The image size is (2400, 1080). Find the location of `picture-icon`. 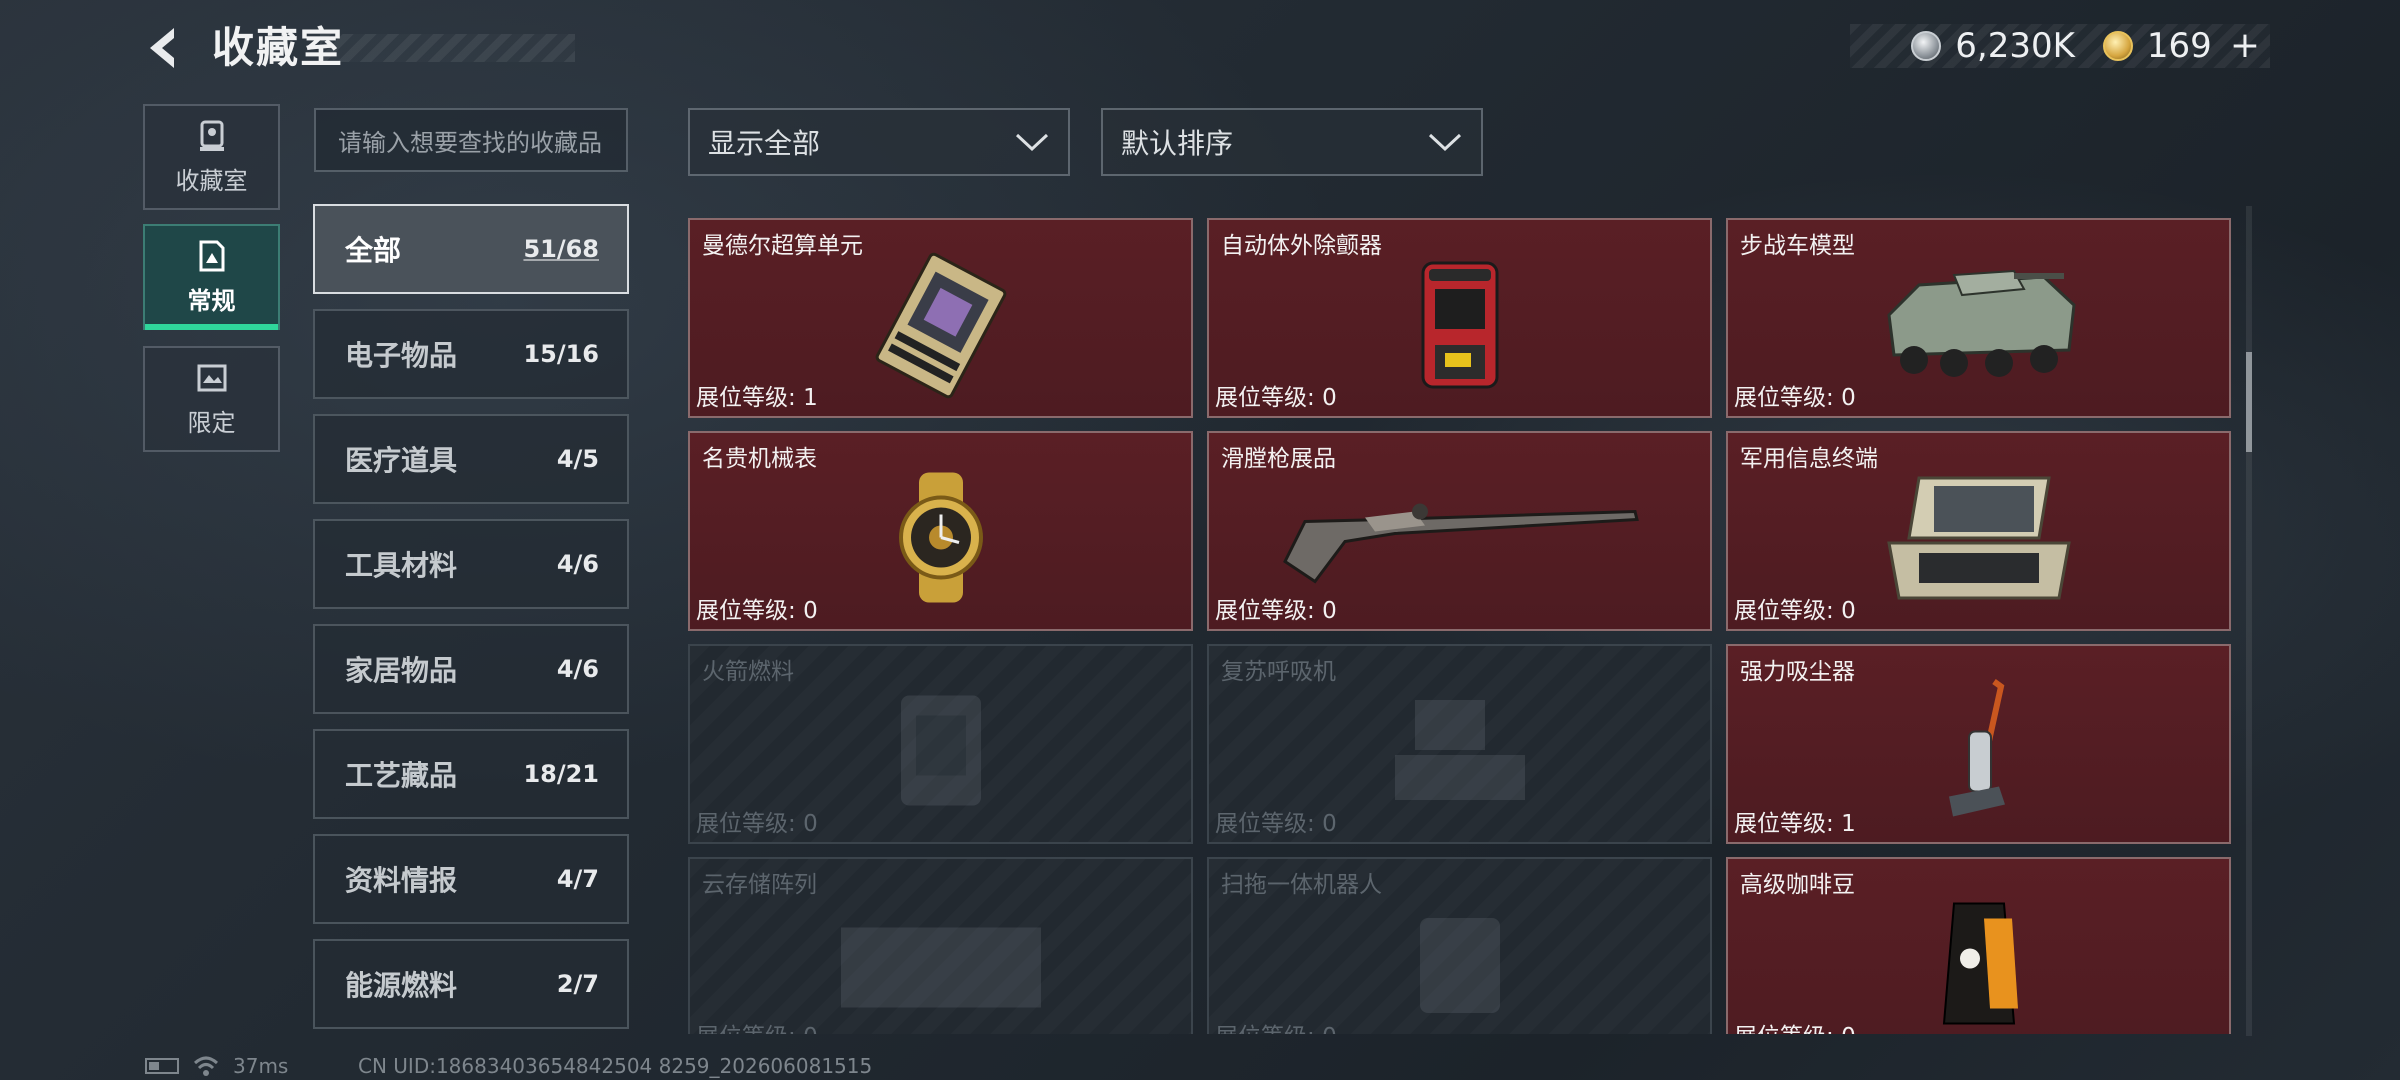

picture-icon is located at coordinates (211, 377).